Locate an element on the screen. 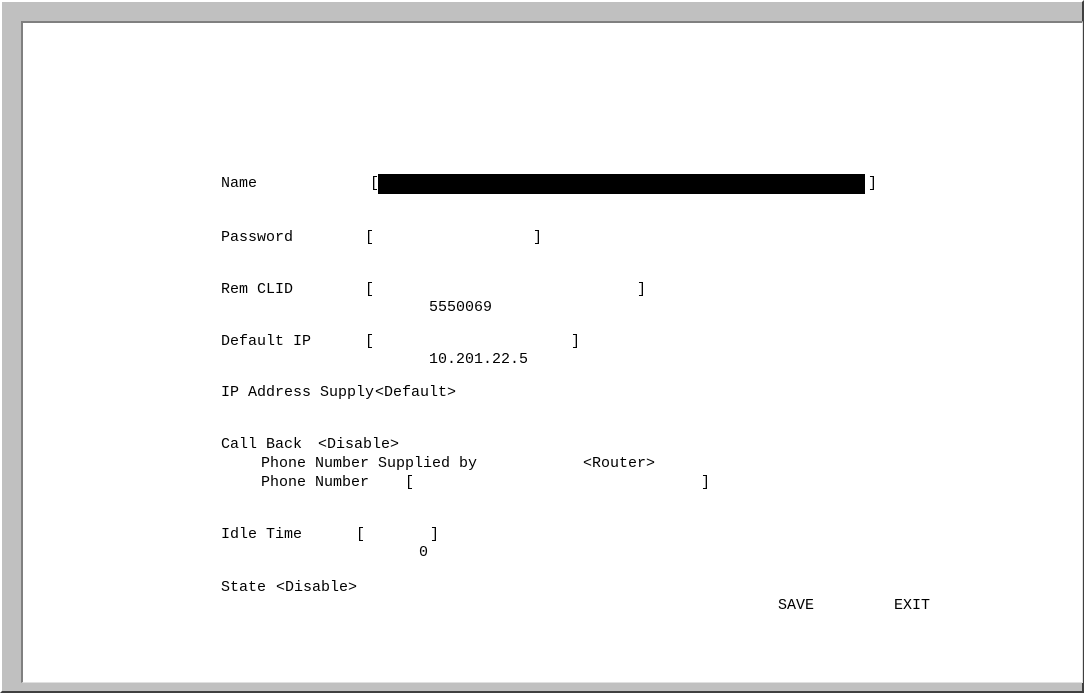 This screenshot has height=693, width=1084. idle-time-close-bracket: ] is located at coordinates (435, 534).